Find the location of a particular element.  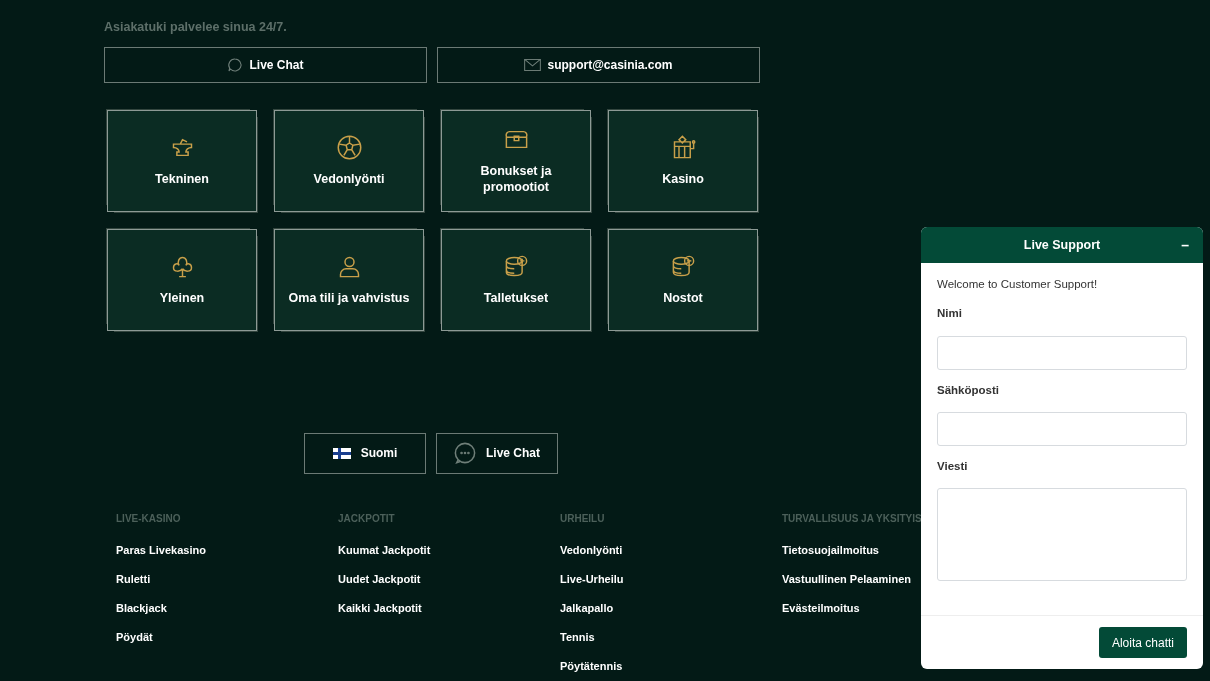

footer-link: Jalkapallo is located at coordinates (587, 614).